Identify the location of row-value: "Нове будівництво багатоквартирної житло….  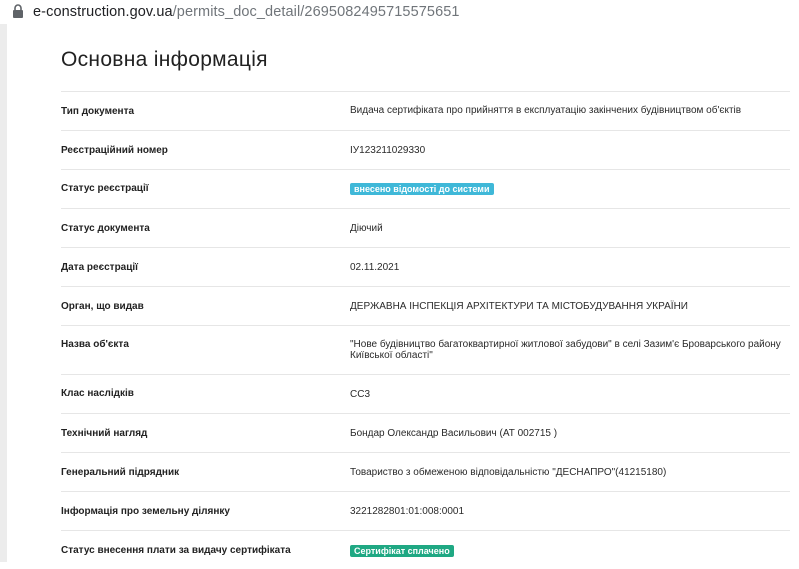
(565, 350).